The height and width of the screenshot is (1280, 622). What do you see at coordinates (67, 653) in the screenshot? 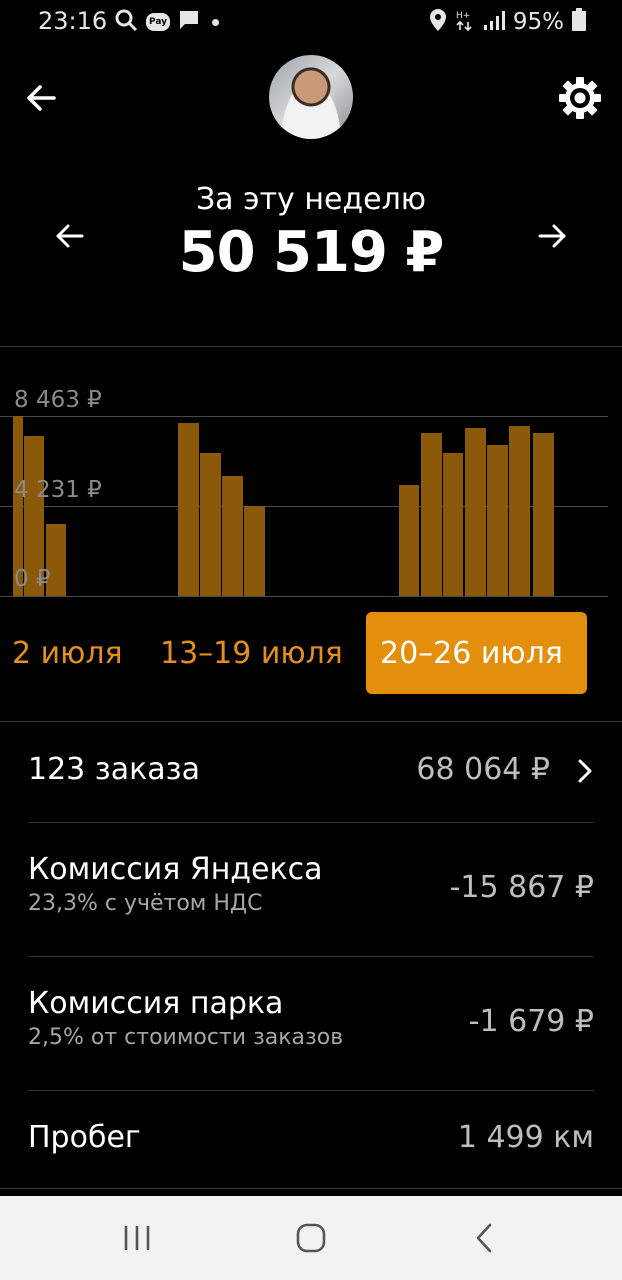
I see `week-tab: 2 июля` at bounding box center [67, 653].